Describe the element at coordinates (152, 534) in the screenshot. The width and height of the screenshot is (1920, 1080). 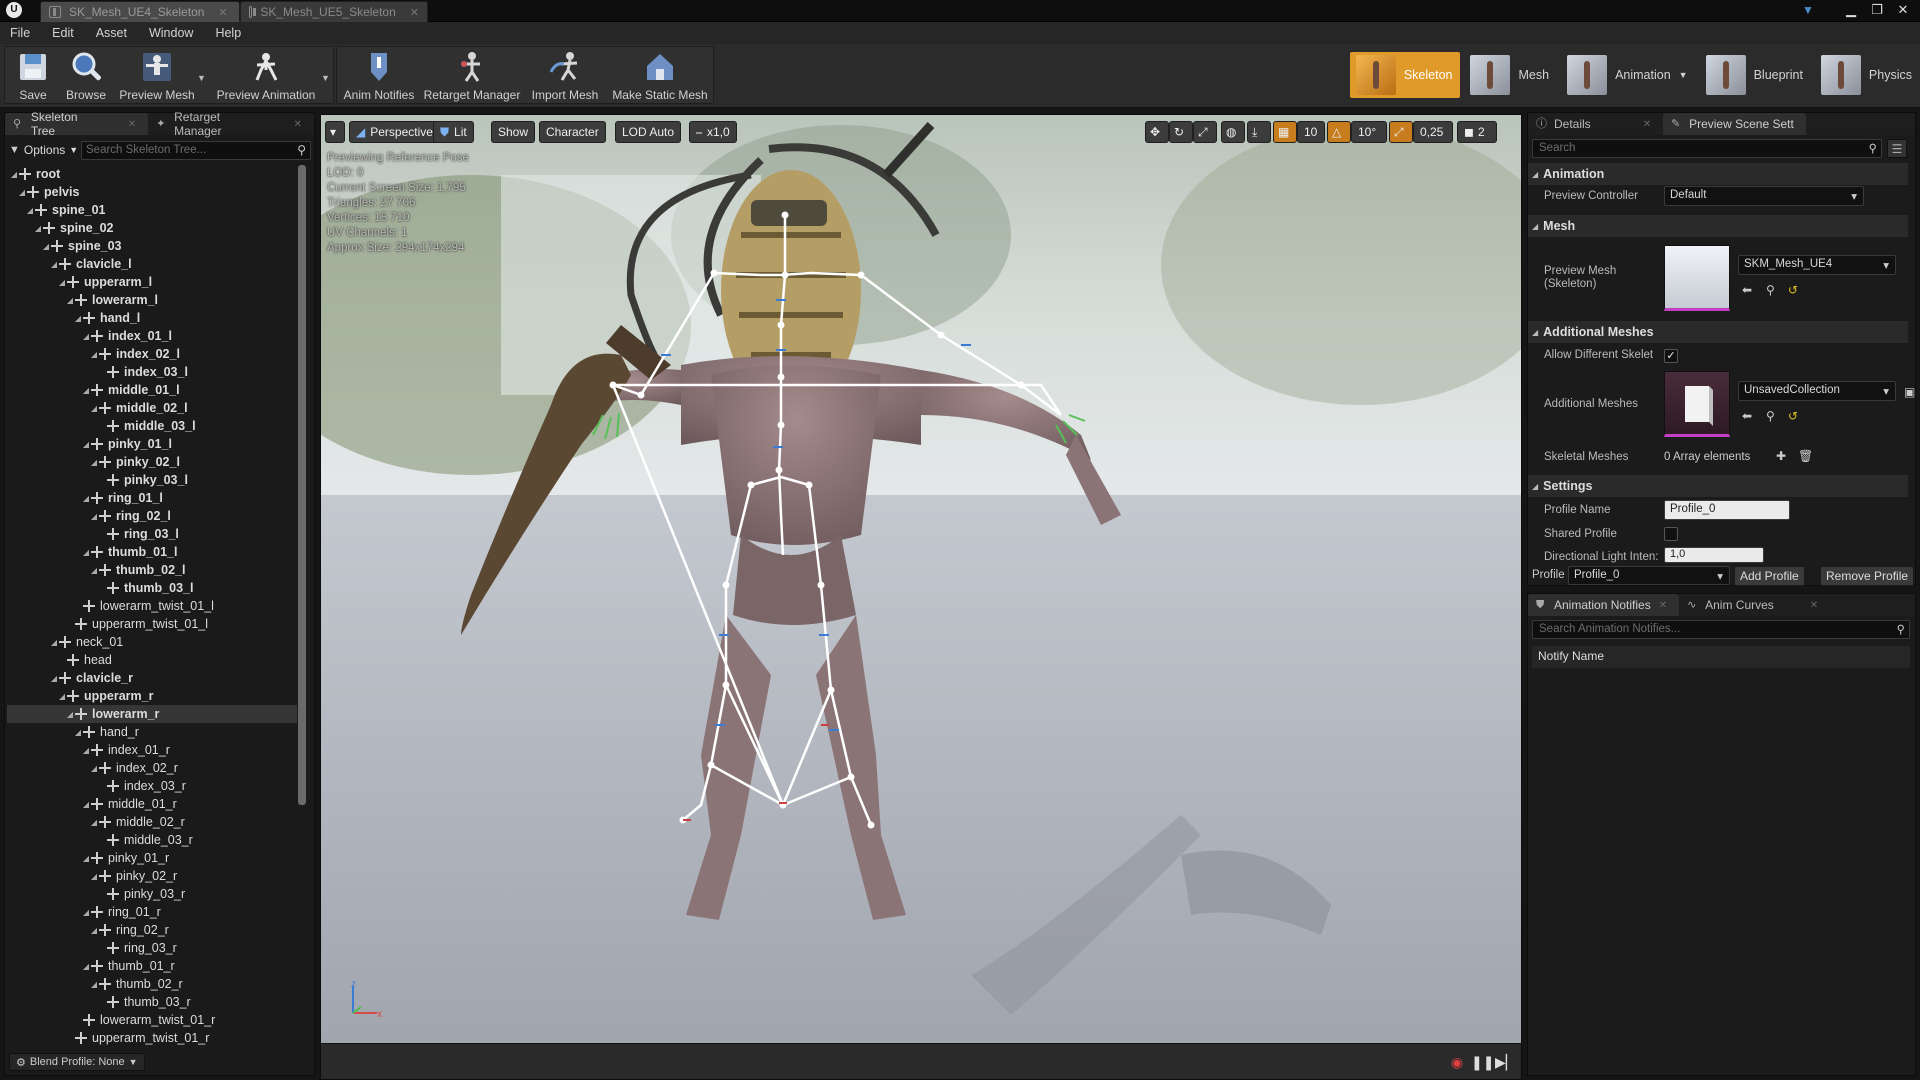
I see `bone-row: ring_03_l` at that location.